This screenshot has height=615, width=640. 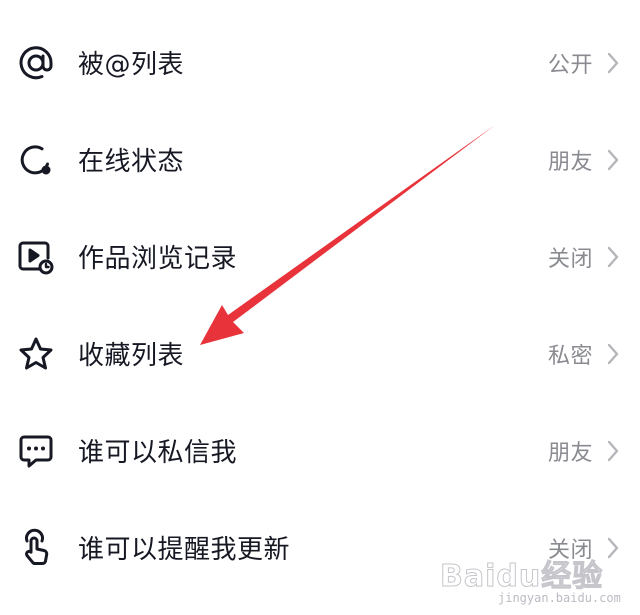 What do you see at coordinates (131, 356) in the screenshot?
I see `row-label: 收藏列表` at bounding box center [131, 356].